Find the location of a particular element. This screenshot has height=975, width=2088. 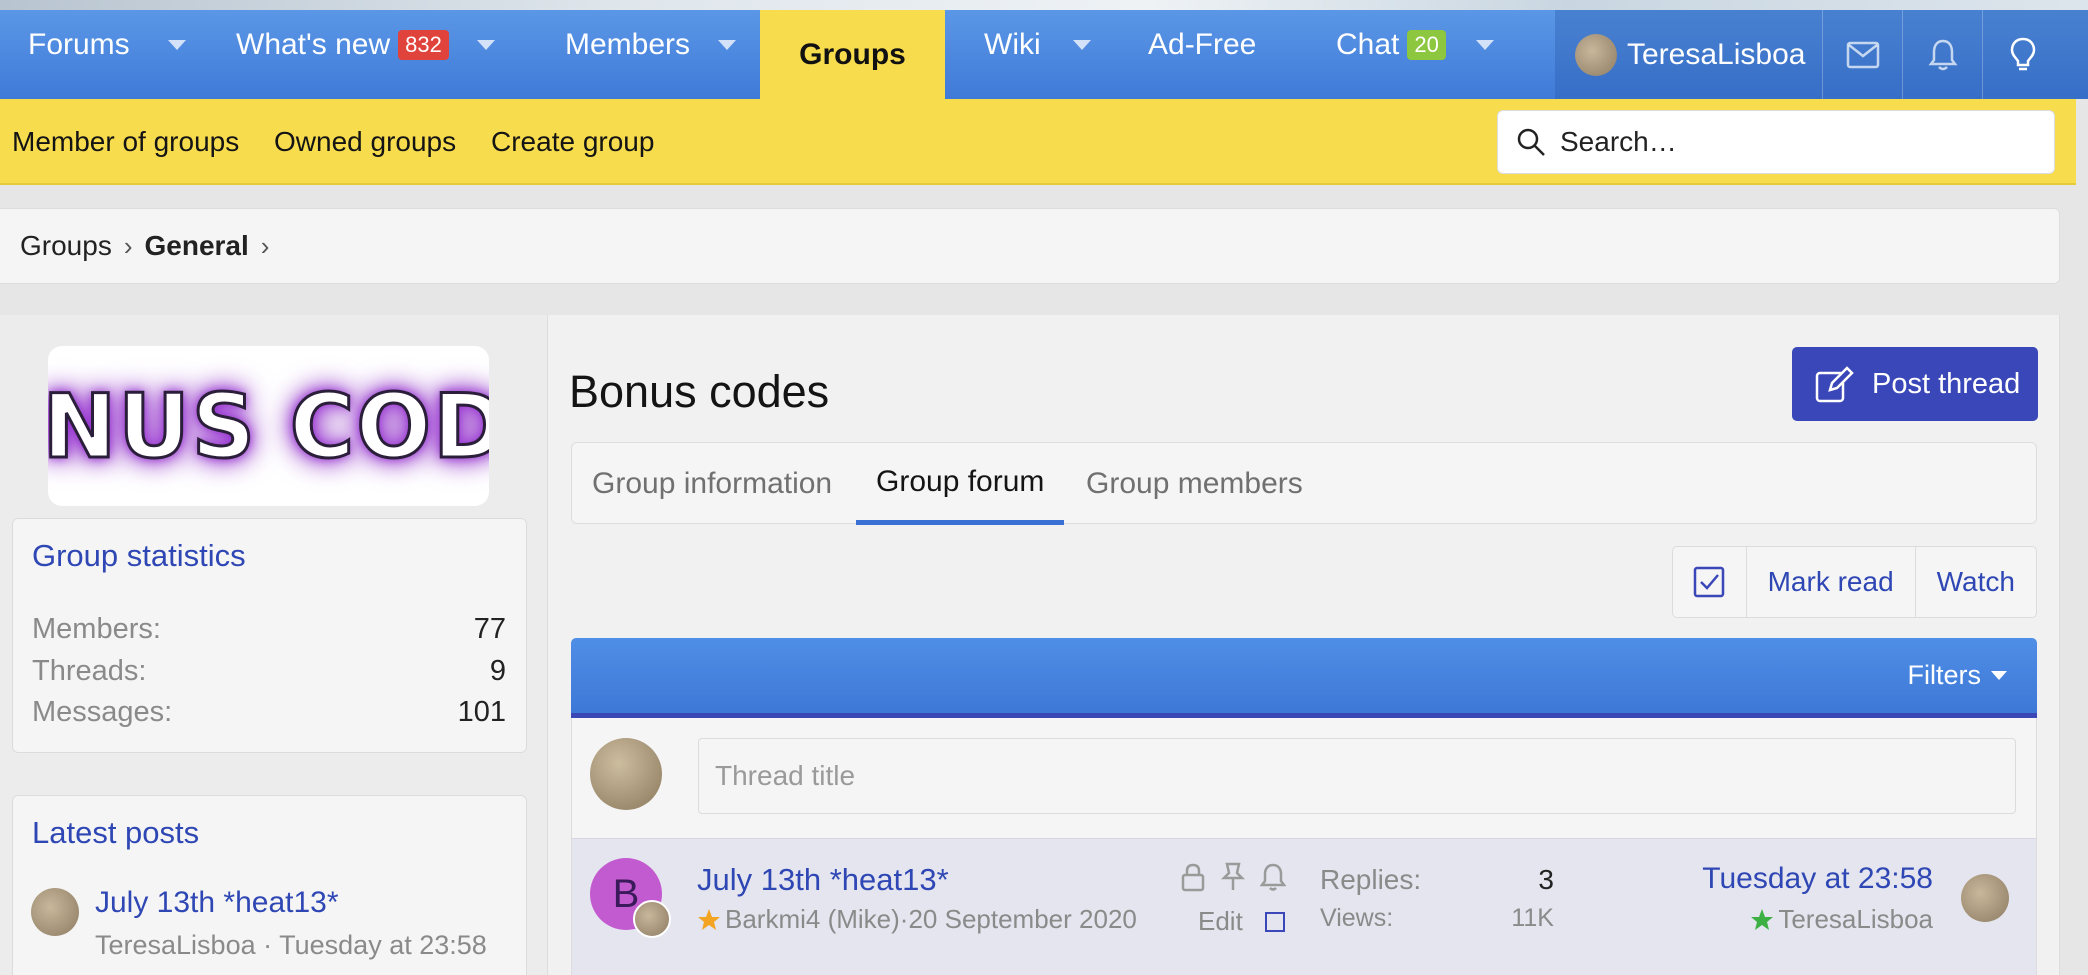

nav-ad-free-label: Ad-Free is located at coordinates (1202, 44).